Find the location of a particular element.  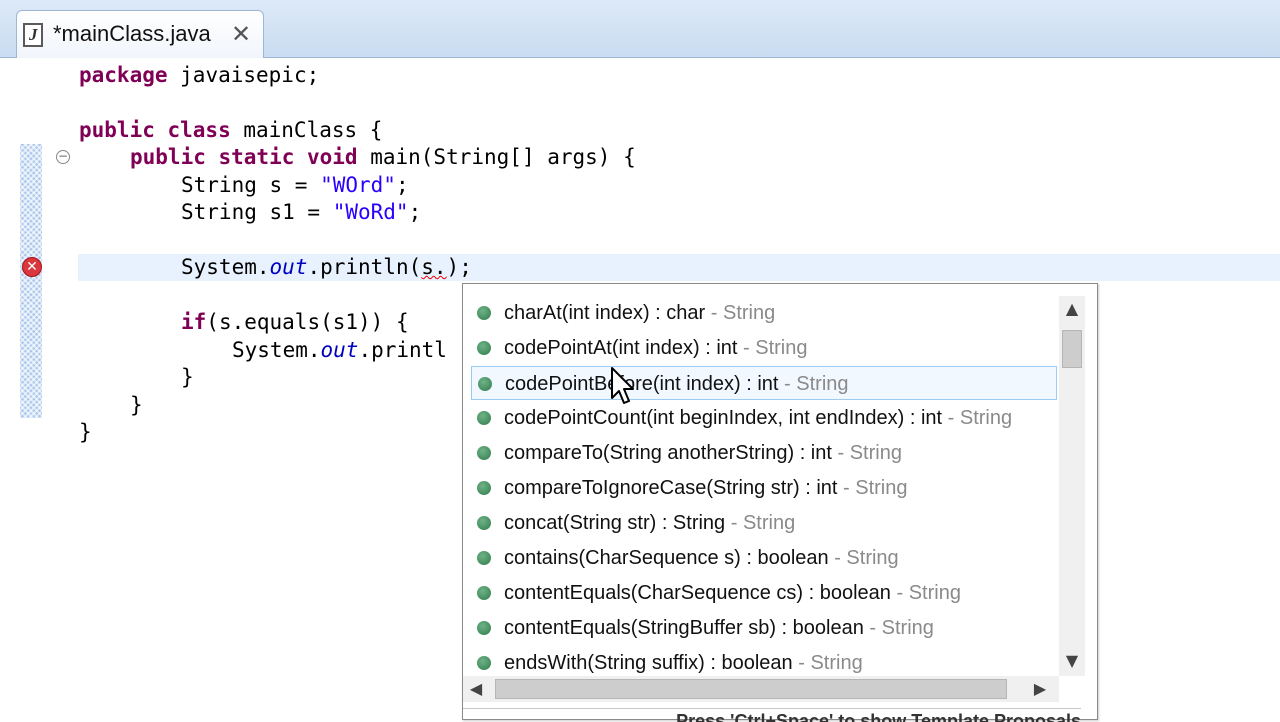

proposal-item: concat(String str) : String - String is located at coordinates (764, 523).